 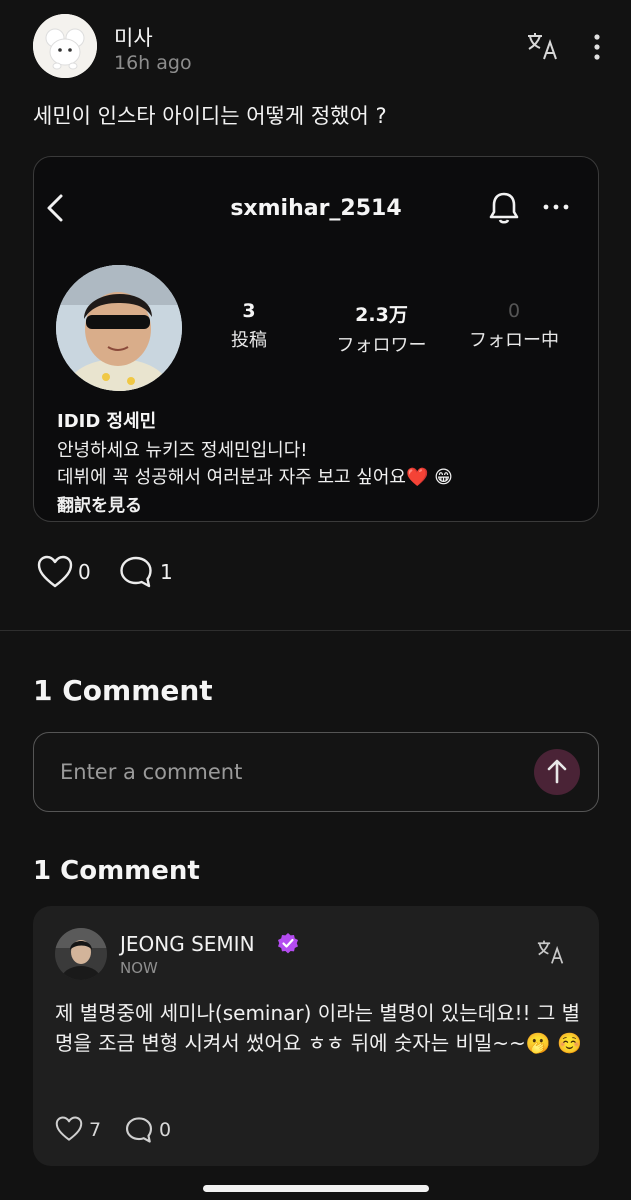 What do you see at coordinates (255, 477) in the screenshot?
I see `embed-bio-line-2: 데뷔에 꼭 성공해서 여러분과 자주 보고 싶어요❤️ 😁` at bounding box center [255, 477].